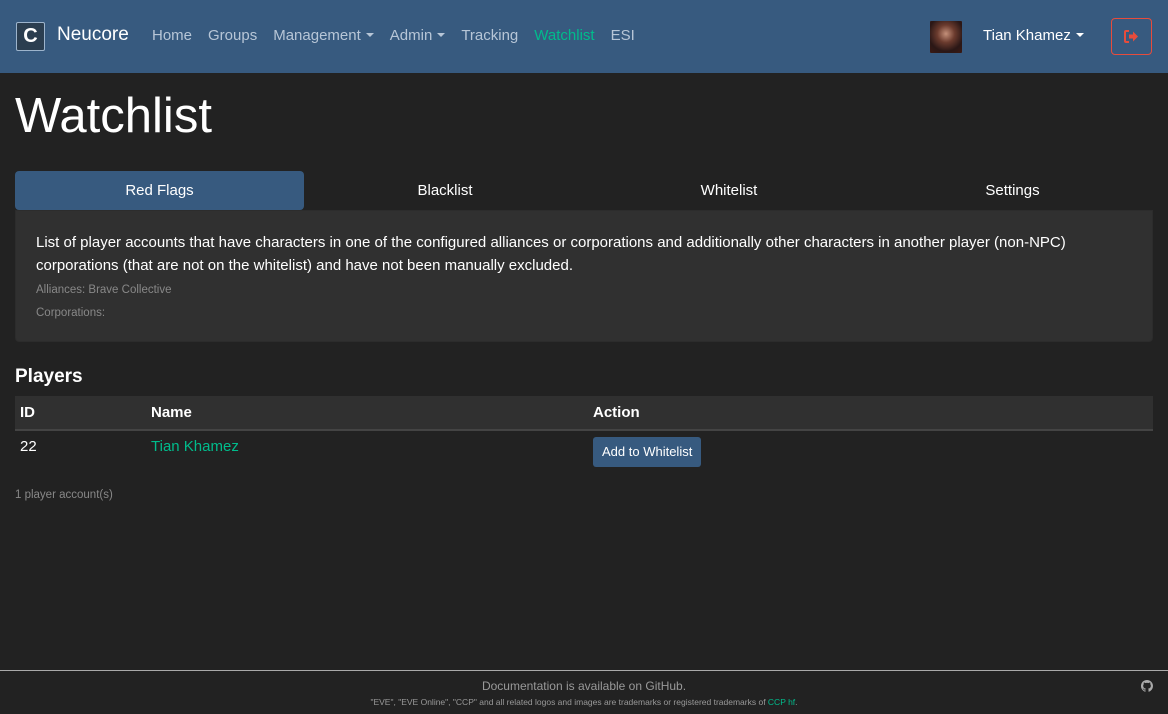 The height and width of the screenshot is (714, 1168). What do you see at coordinates (418, 35) in the screenshot?
I see `nav-admin-dropdown: Admin` at bounding box center [418, 35].